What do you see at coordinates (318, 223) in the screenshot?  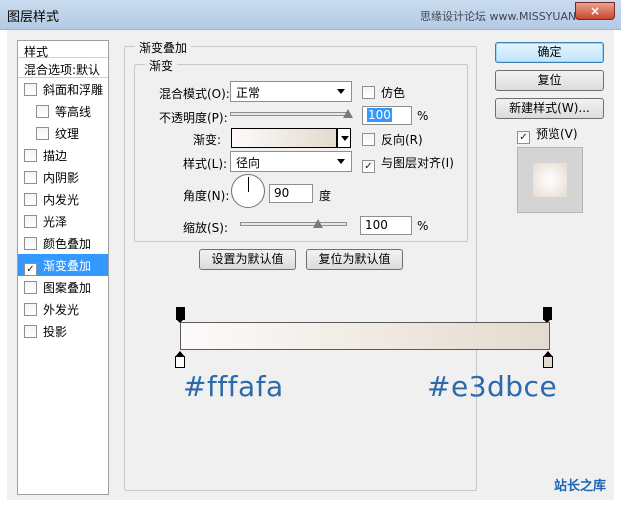 I see `scale-slider-thumb` at bounding box center [318, 223].